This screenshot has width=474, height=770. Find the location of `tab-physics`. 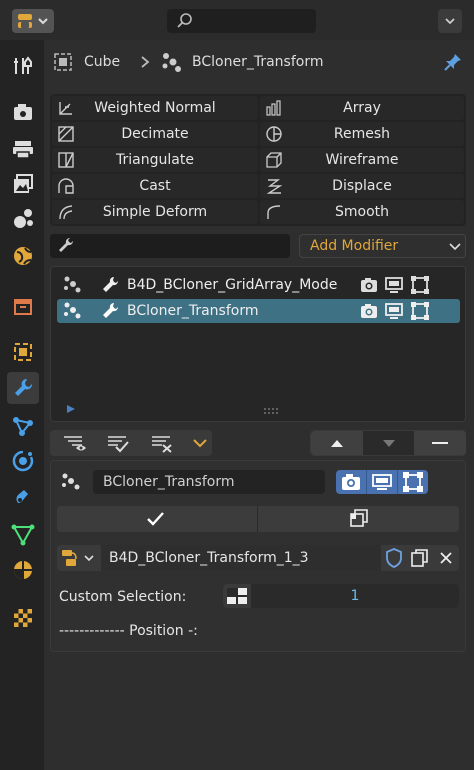

tab-physics is located at coordinates (23, 461).